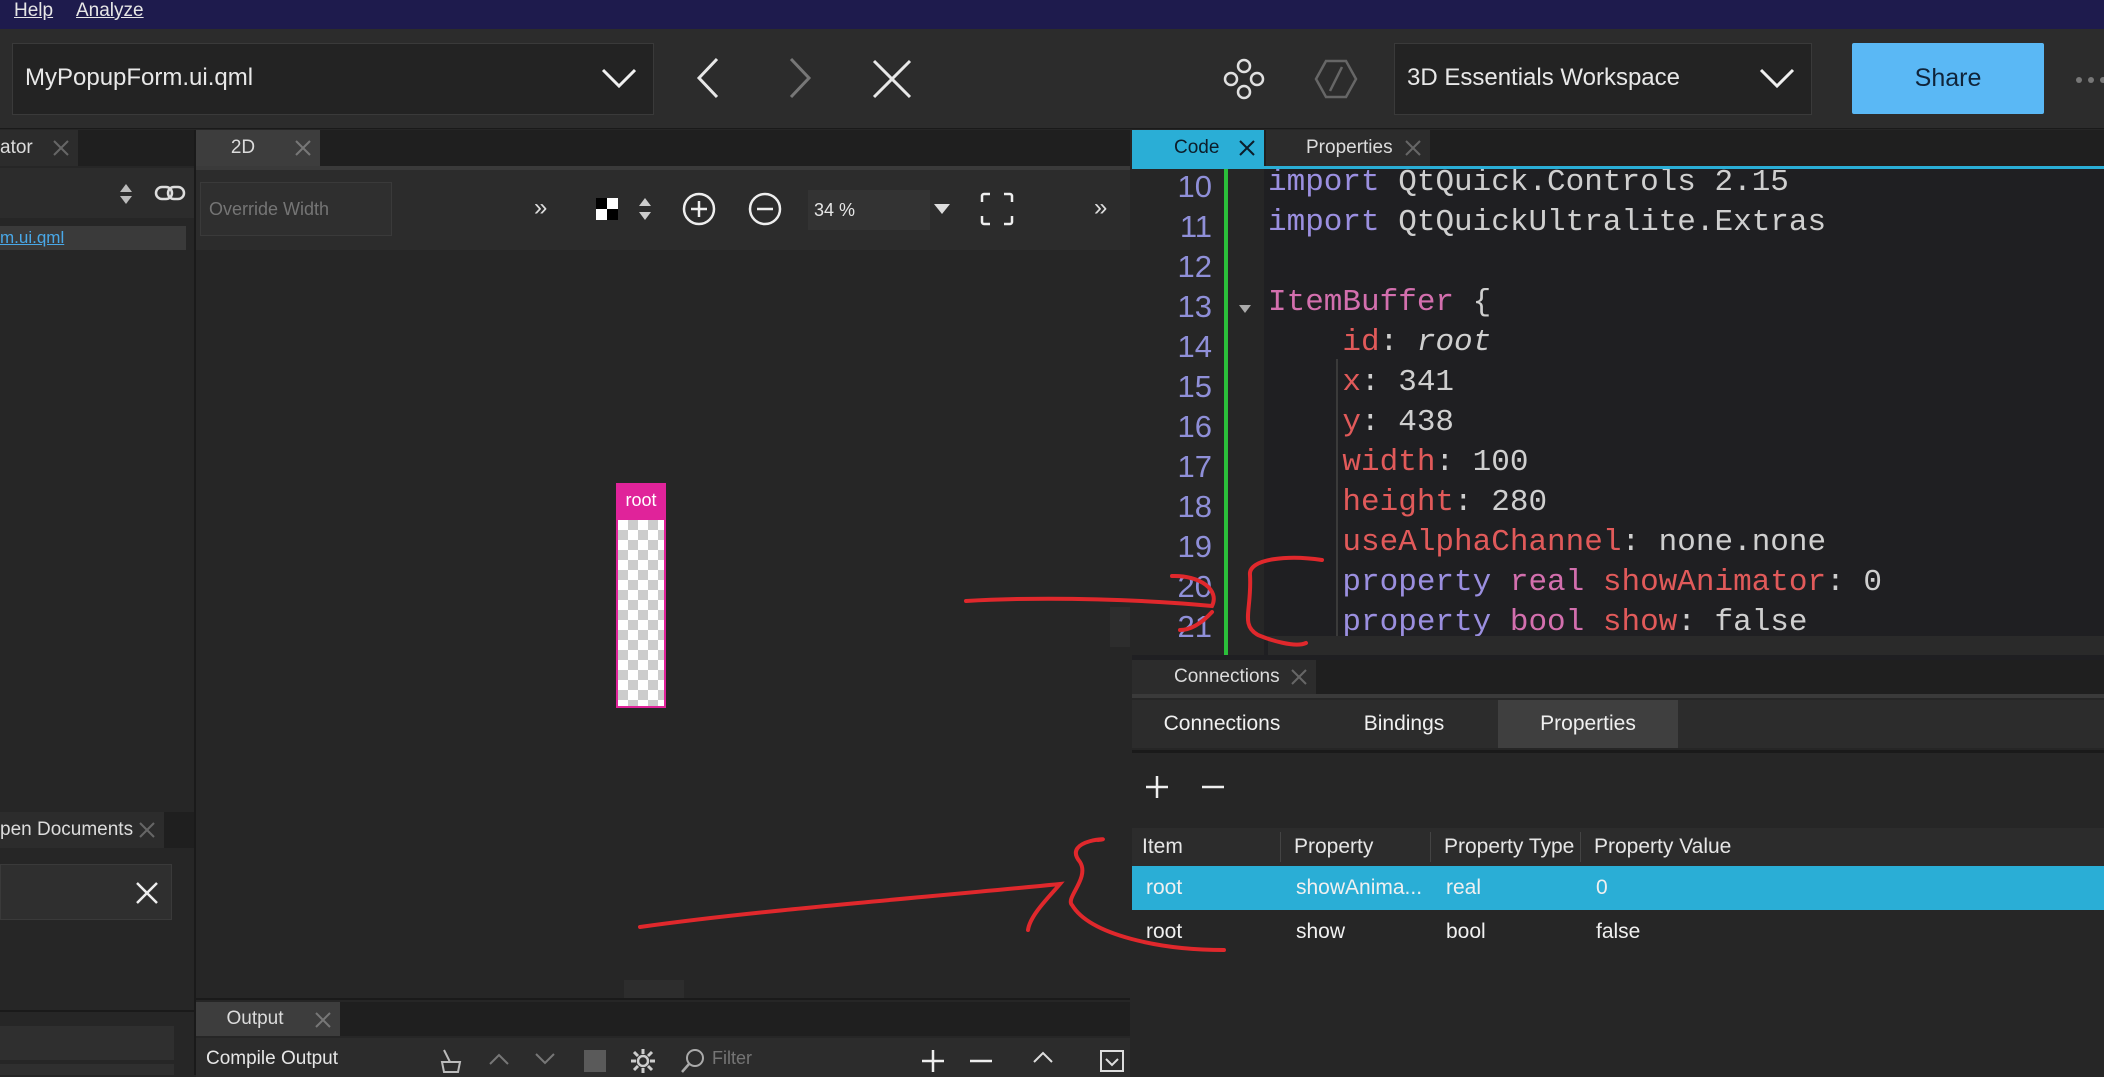 Image resolution: width=2104 pixels, height=1077 pixels. I want to click on tab-label: Code, so click(1197, 147).